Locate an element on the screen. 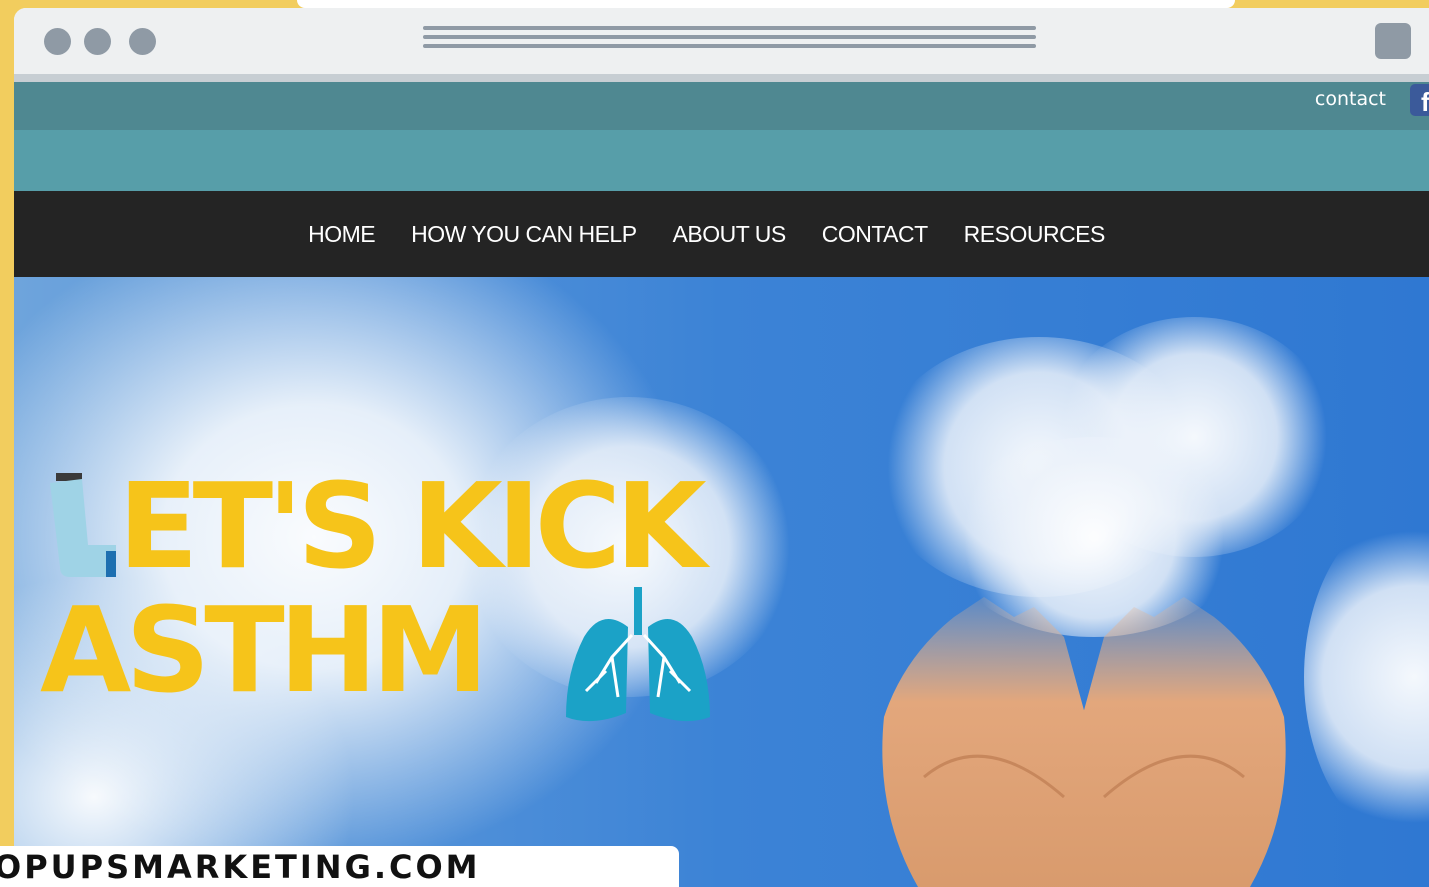  brand-label-strip: OPUPSMARKETING.COM is located at coordinates (339, 866).